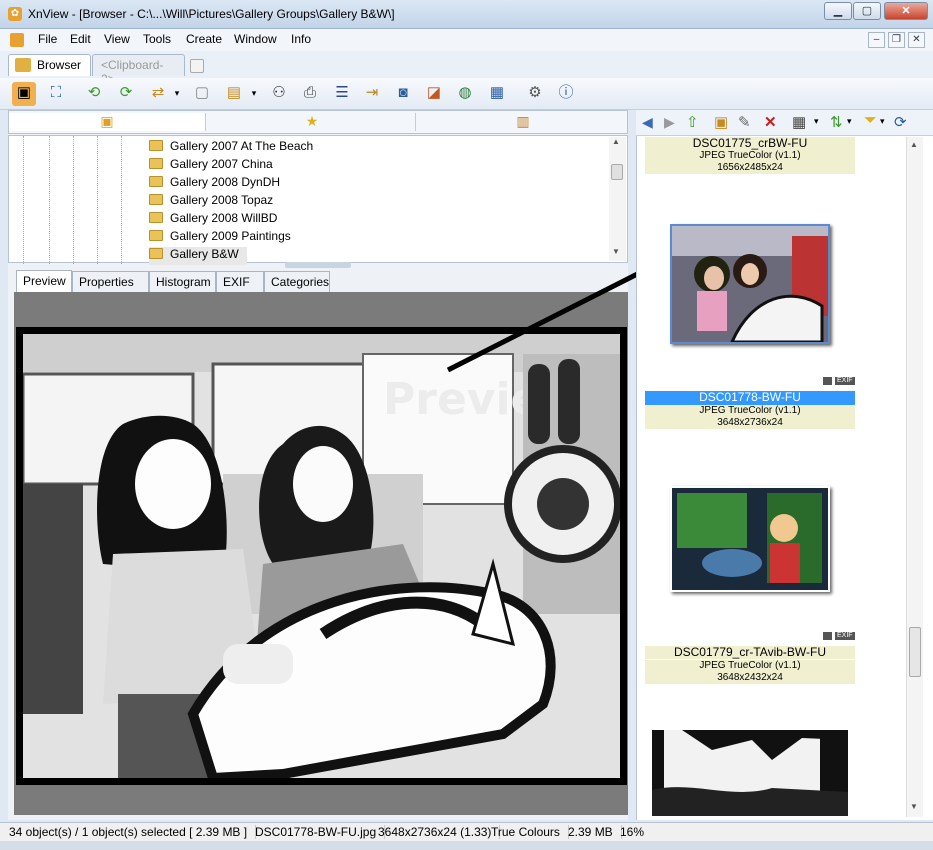 The image size is (933, 850). I want to click on thumbnail-scrollbar: ▲ ▼, so click(914, 477).